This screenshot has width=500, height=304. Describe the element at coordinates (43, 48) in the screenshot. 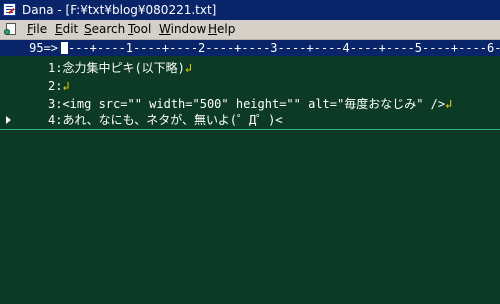

I see `column-indicator: 95=>` at that location.